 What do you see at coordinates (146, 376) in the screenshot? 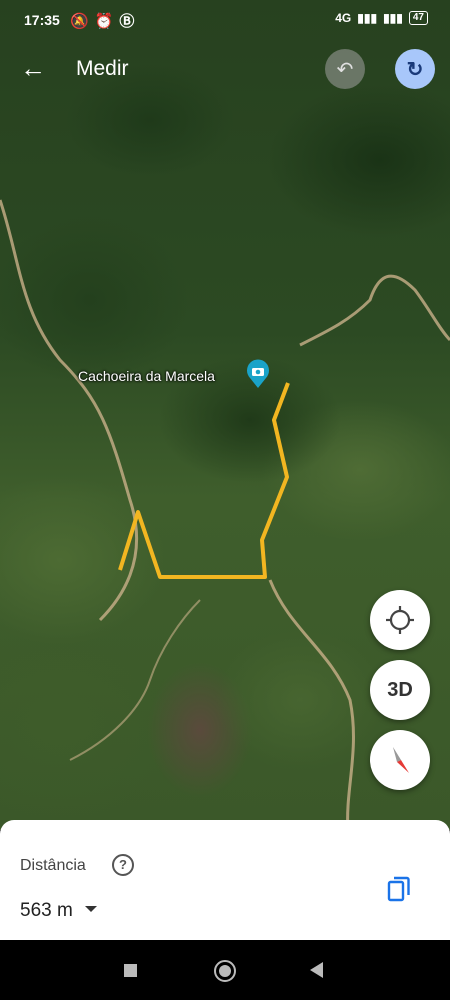
I see `place-label: Cachoeira da Marcela` at bounding box center [146, 376].